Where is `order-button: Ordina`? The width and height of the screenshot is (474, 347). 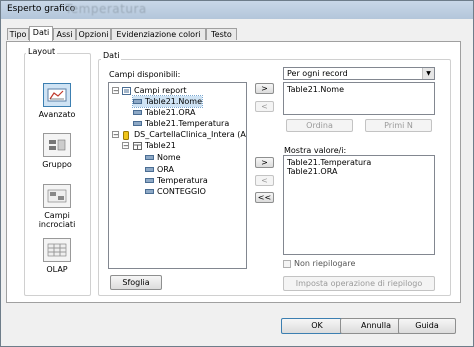 order-button: Ordina is located at coordinates (319, 125).